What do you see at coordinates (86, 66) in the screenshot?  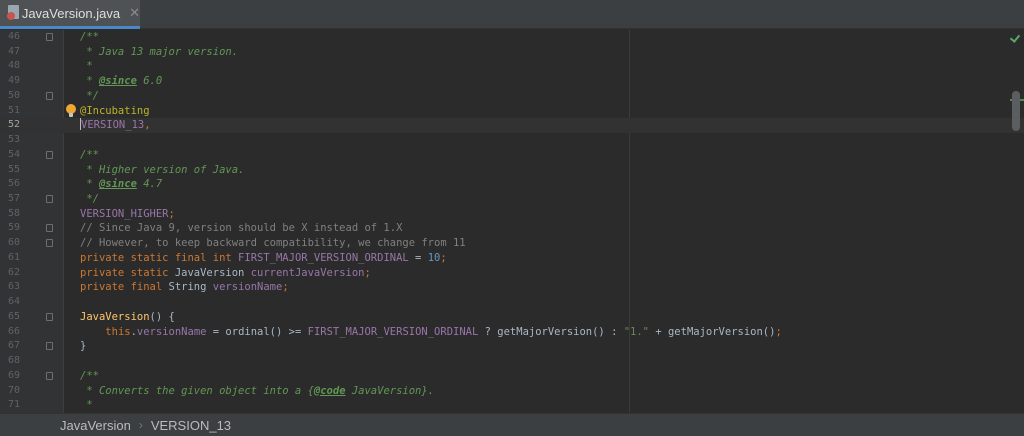 I see `code-text: *` at bounding box center [86, 66].